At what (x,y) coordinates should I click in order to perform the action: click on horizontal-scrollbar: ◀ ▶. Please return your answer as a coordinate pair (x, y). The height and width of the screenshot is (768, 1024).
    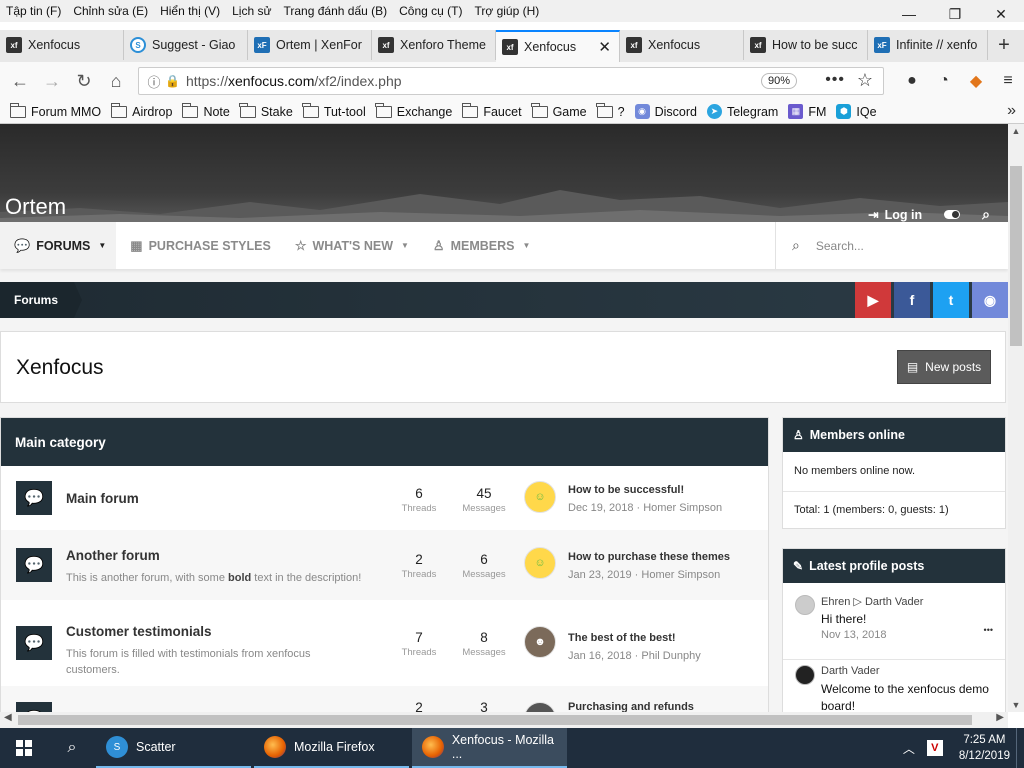
    Looking at the image, I should click on (504, 720).